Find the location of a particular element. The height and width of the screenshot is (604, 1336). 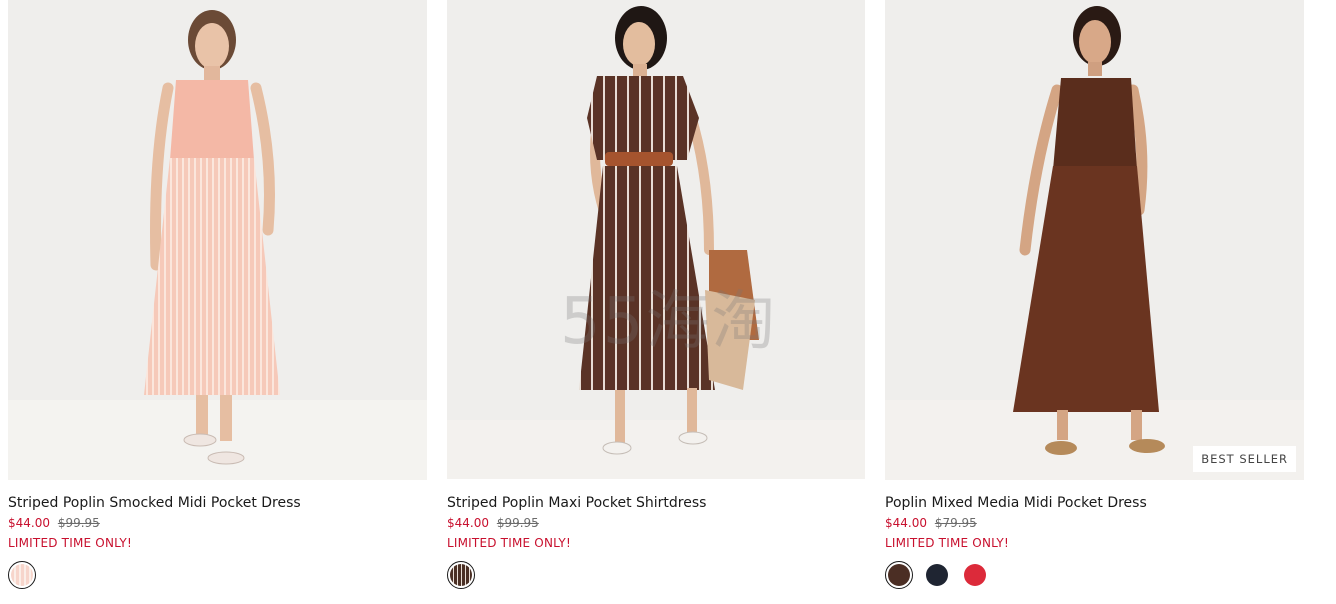

price-row: $44.00 $79.95 is located at coordinates (1094, 523).